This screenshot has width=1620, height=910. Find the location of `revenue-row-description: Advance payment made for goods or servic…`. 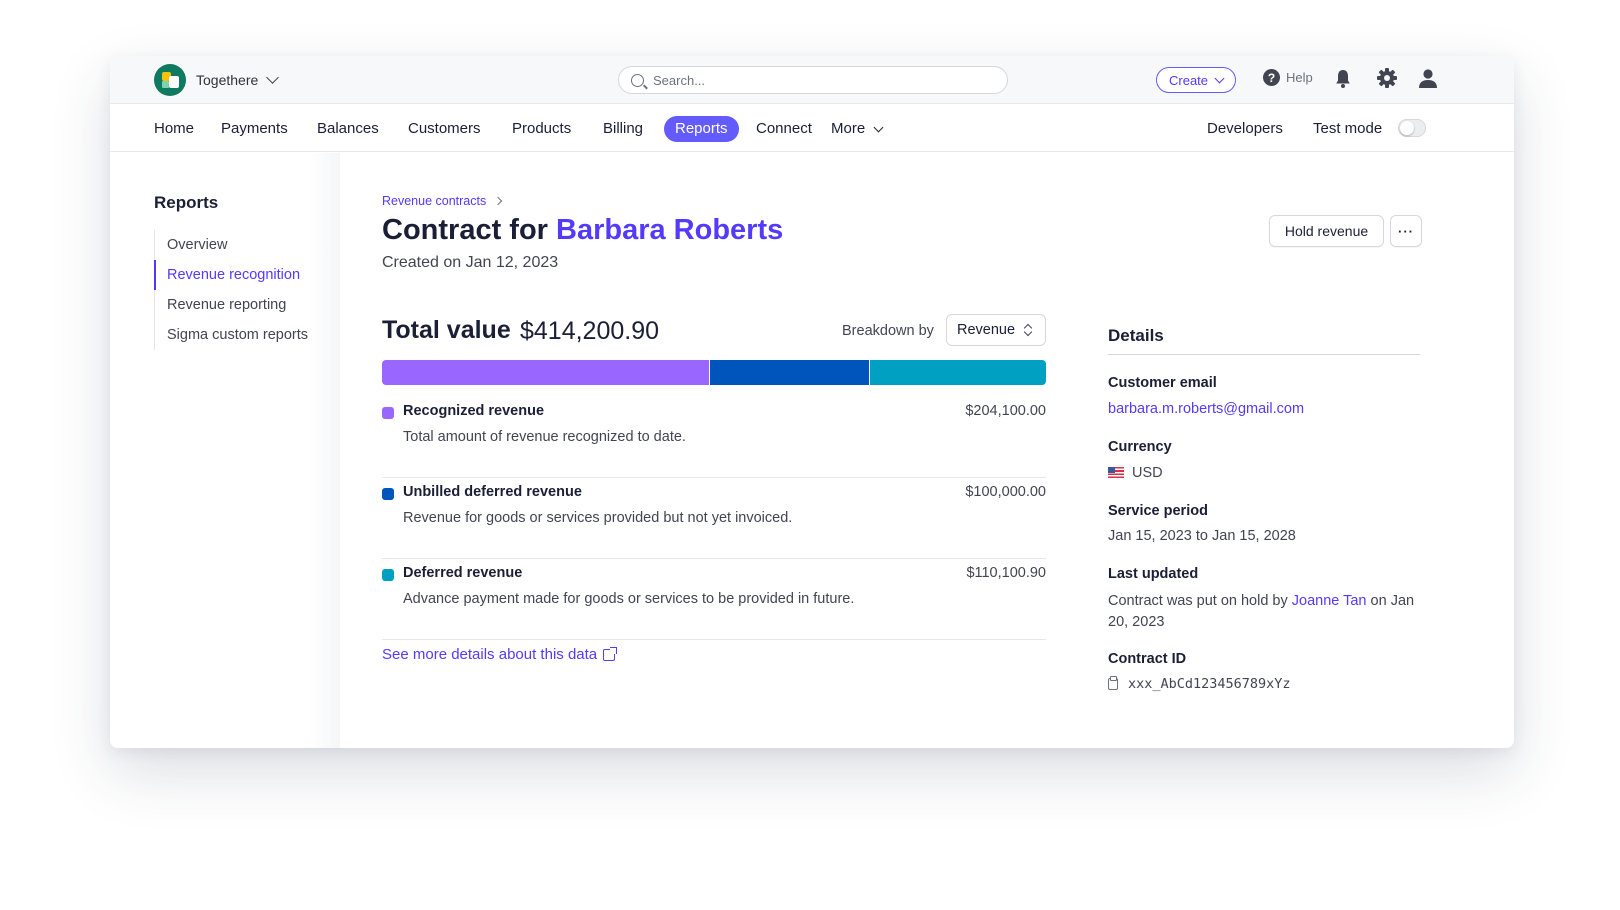

revenue-row-description: Advance payment made for goods or servic… is located at coordinates (629, 599).